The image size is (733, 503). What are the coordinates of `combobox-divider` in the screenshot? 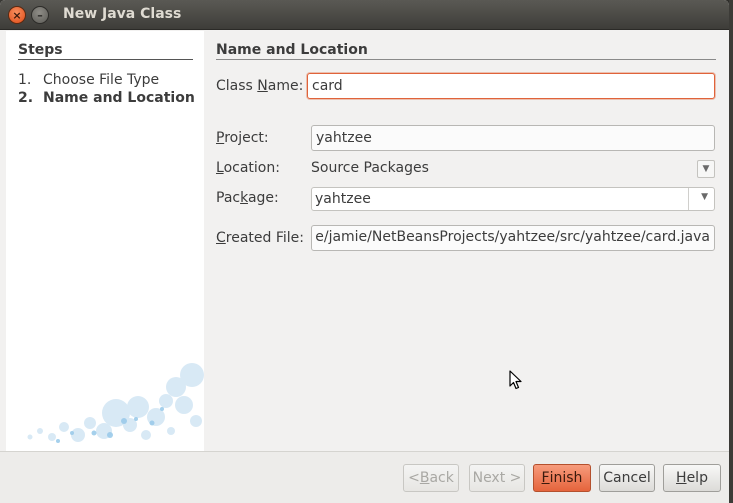 It's located at (688, 199).